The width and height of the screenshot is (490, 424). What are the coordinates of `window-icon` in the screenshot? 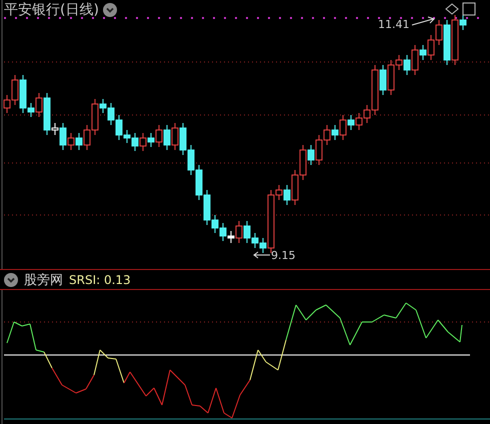 It's located at (469, 9).